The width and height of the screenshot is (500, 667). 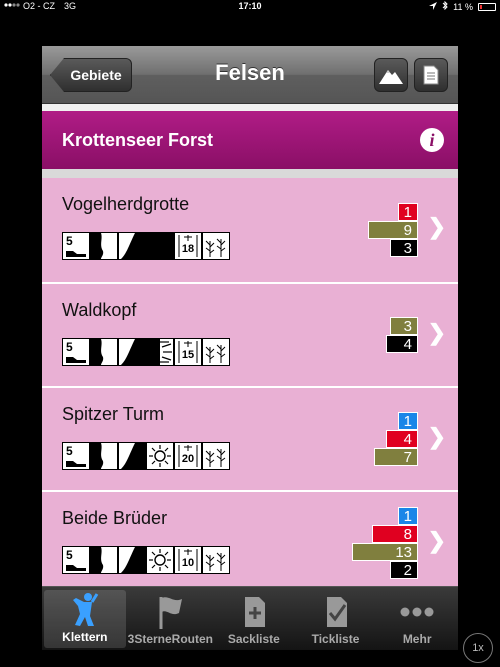 What do you see at coordinates (188, 249) in the screenshot?
I see `height-value: 18` at bounding box center [188, 249].